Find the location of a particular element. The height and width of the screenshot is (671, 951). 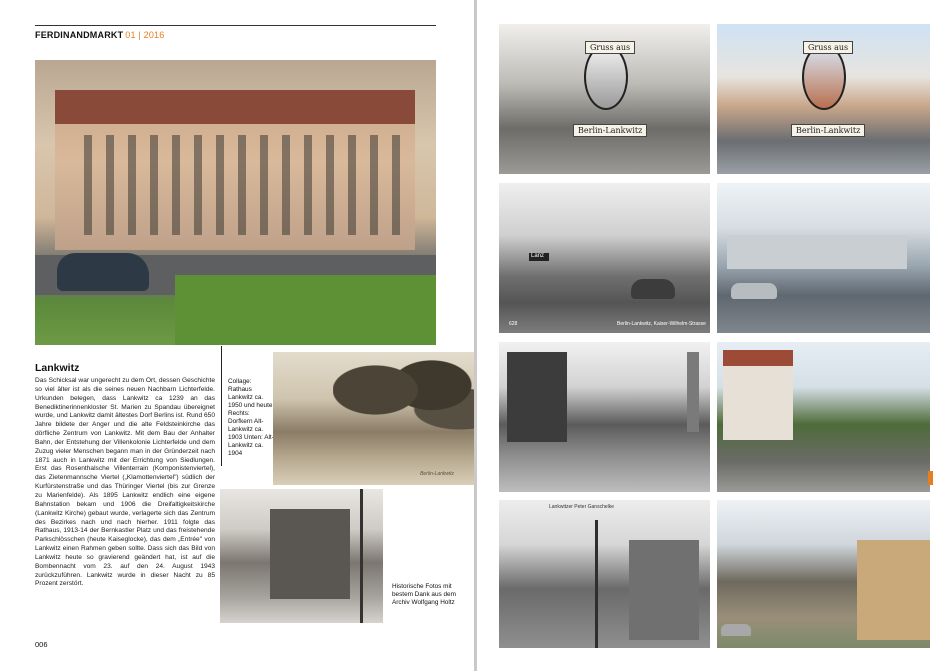

shop-sign: Lanz is located at coordinates (538, 256).